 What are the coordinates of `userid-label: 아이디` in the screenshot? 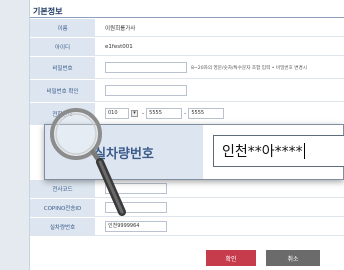 It's located at (62, 46).